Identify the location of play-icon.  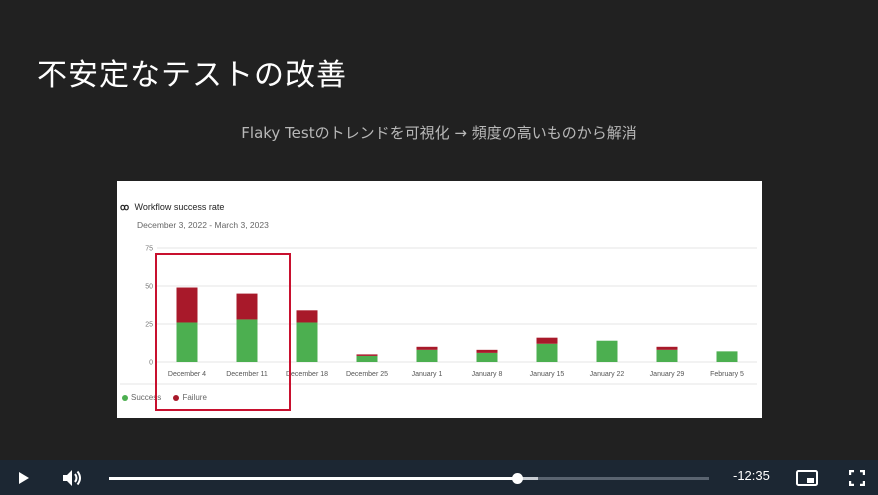
(24, 477).